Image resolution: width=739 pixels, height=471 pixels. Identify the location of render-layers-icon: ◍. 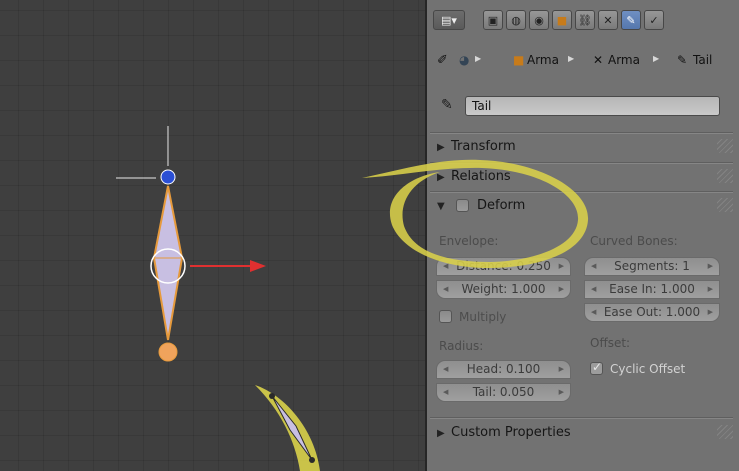
(516, 20).